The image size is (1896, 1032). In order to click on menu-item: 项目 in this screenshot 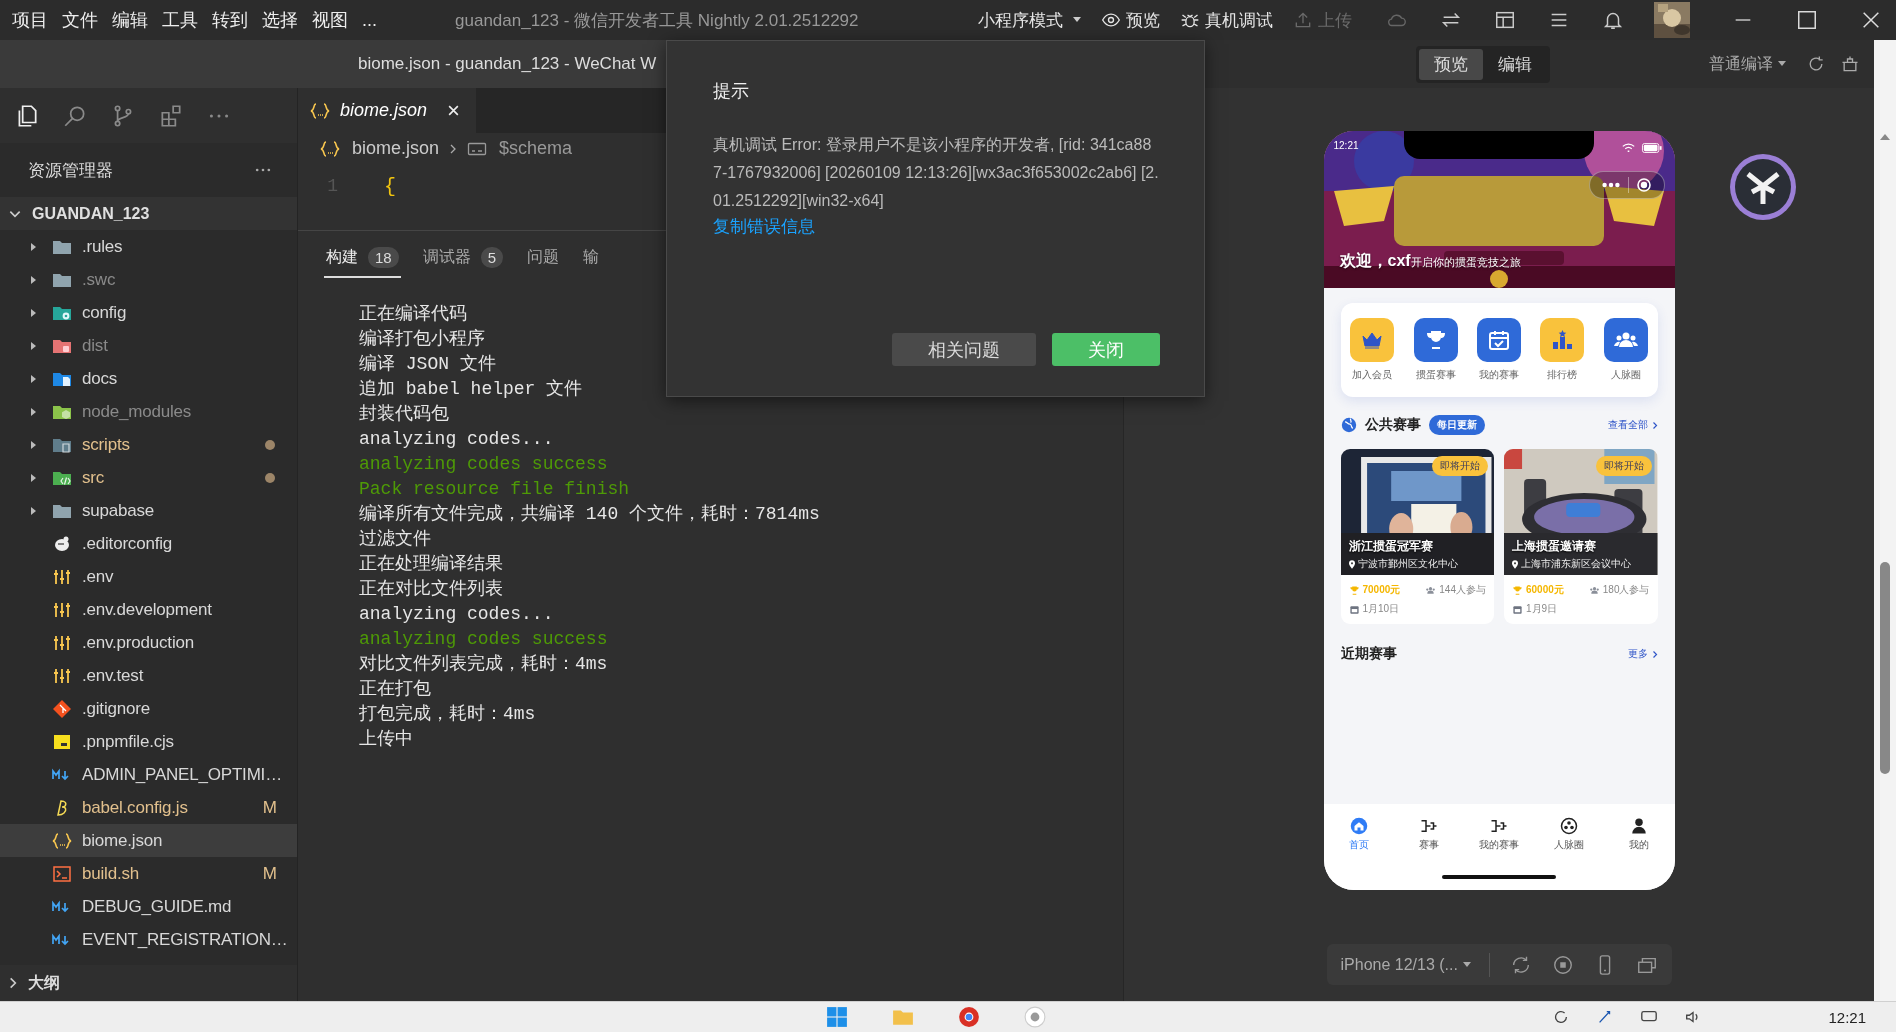, I will do `click(30, 20)`.